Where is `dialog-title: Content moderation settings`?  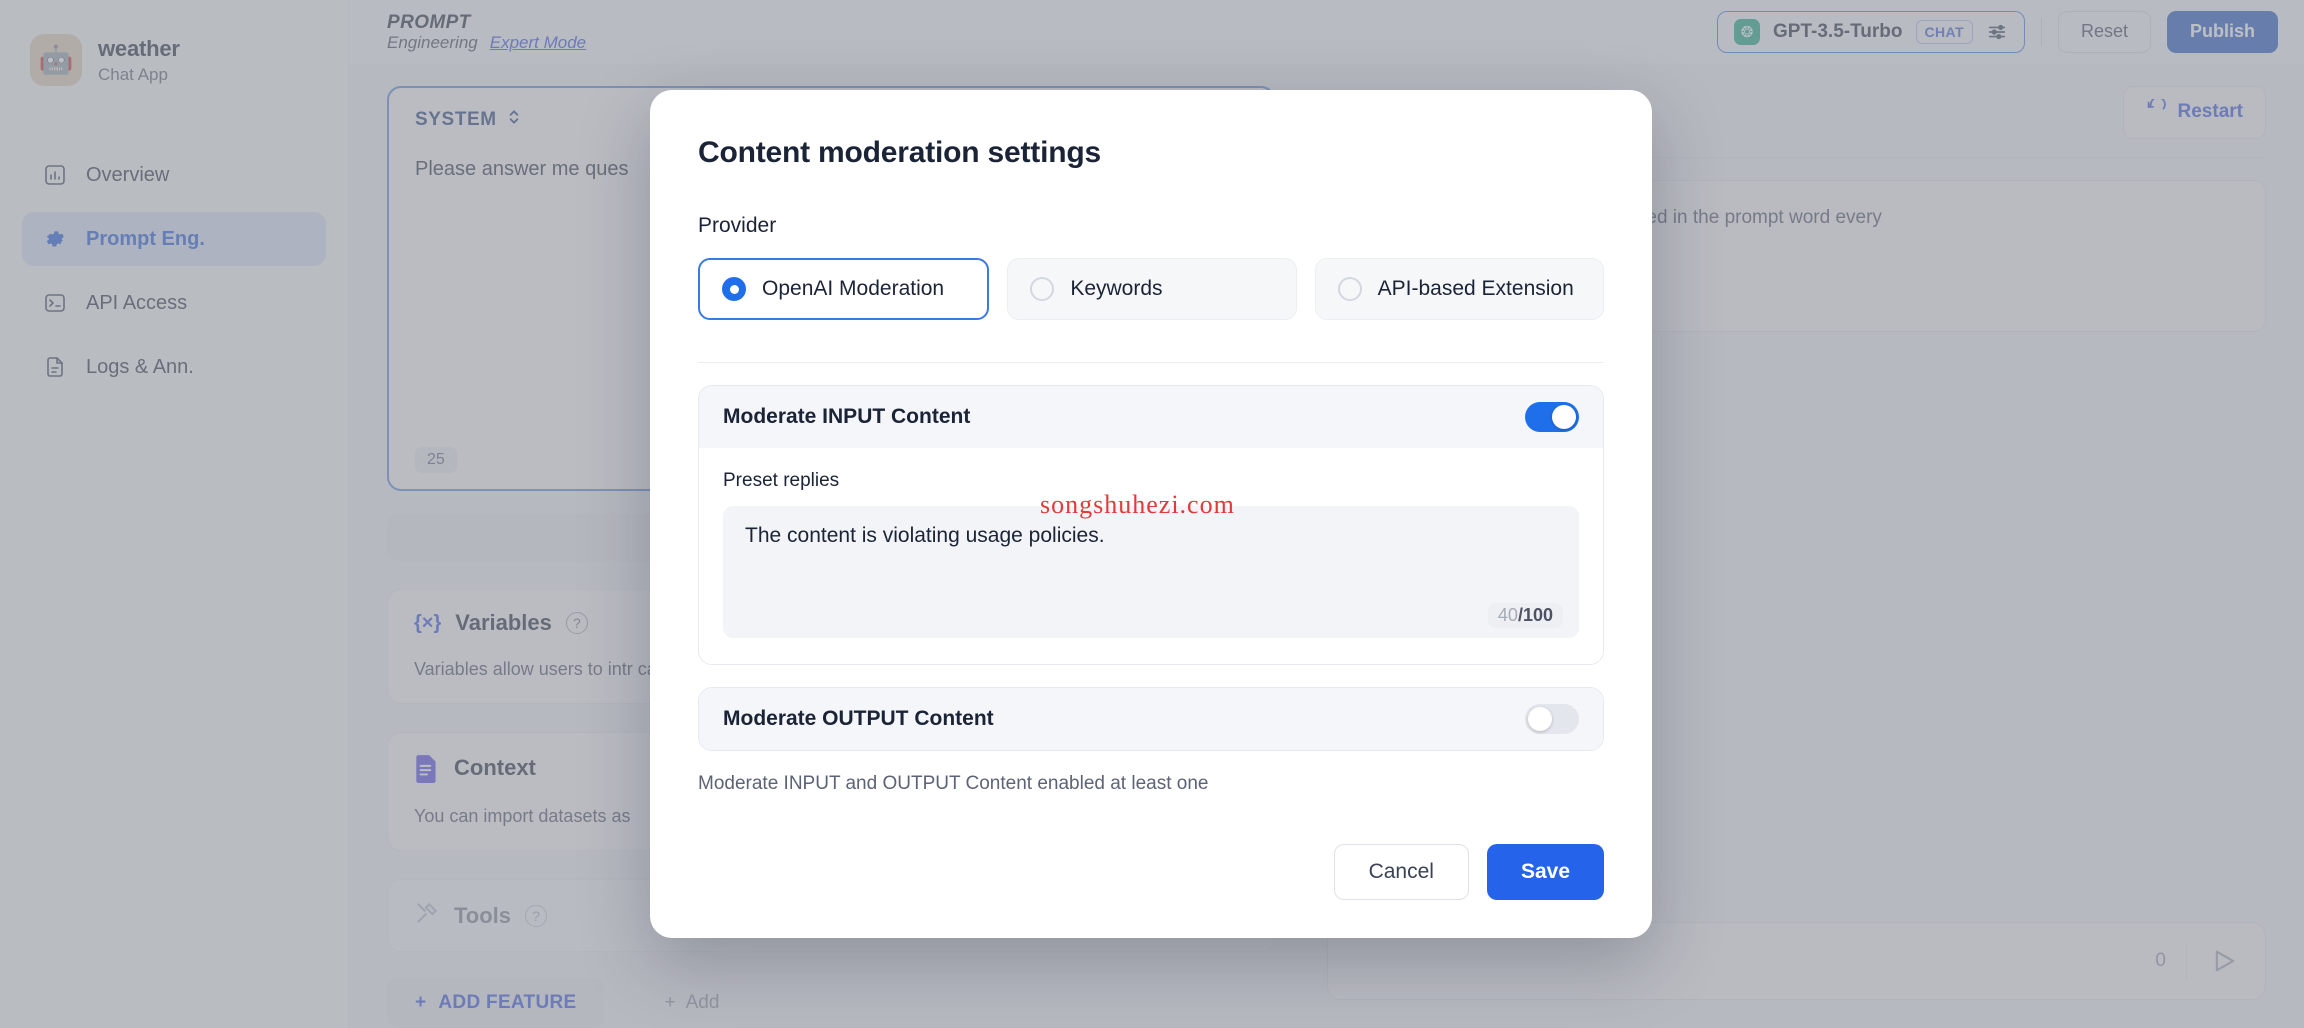 dialog-title: Content moderation settings is located at coordinates (899, 152).